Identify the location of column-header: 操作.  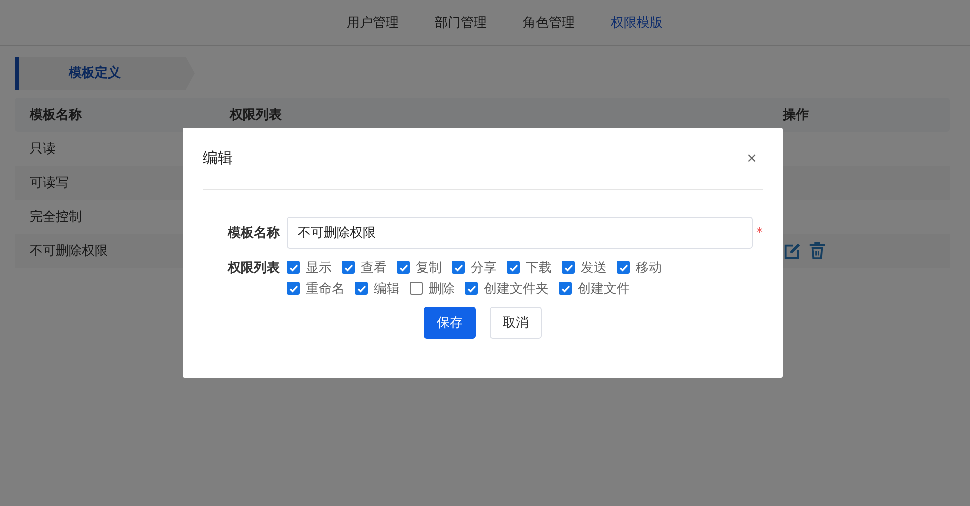
(796, 115).